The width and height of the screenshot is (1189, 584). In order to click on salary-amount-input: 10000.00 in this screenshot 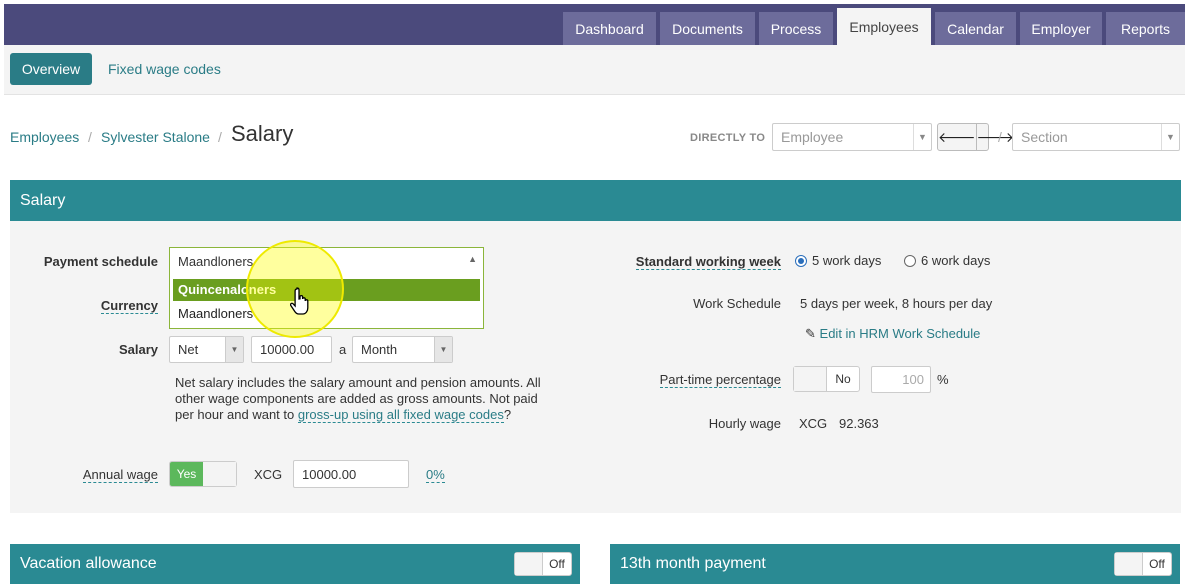, I will do `click(291, 349)`.